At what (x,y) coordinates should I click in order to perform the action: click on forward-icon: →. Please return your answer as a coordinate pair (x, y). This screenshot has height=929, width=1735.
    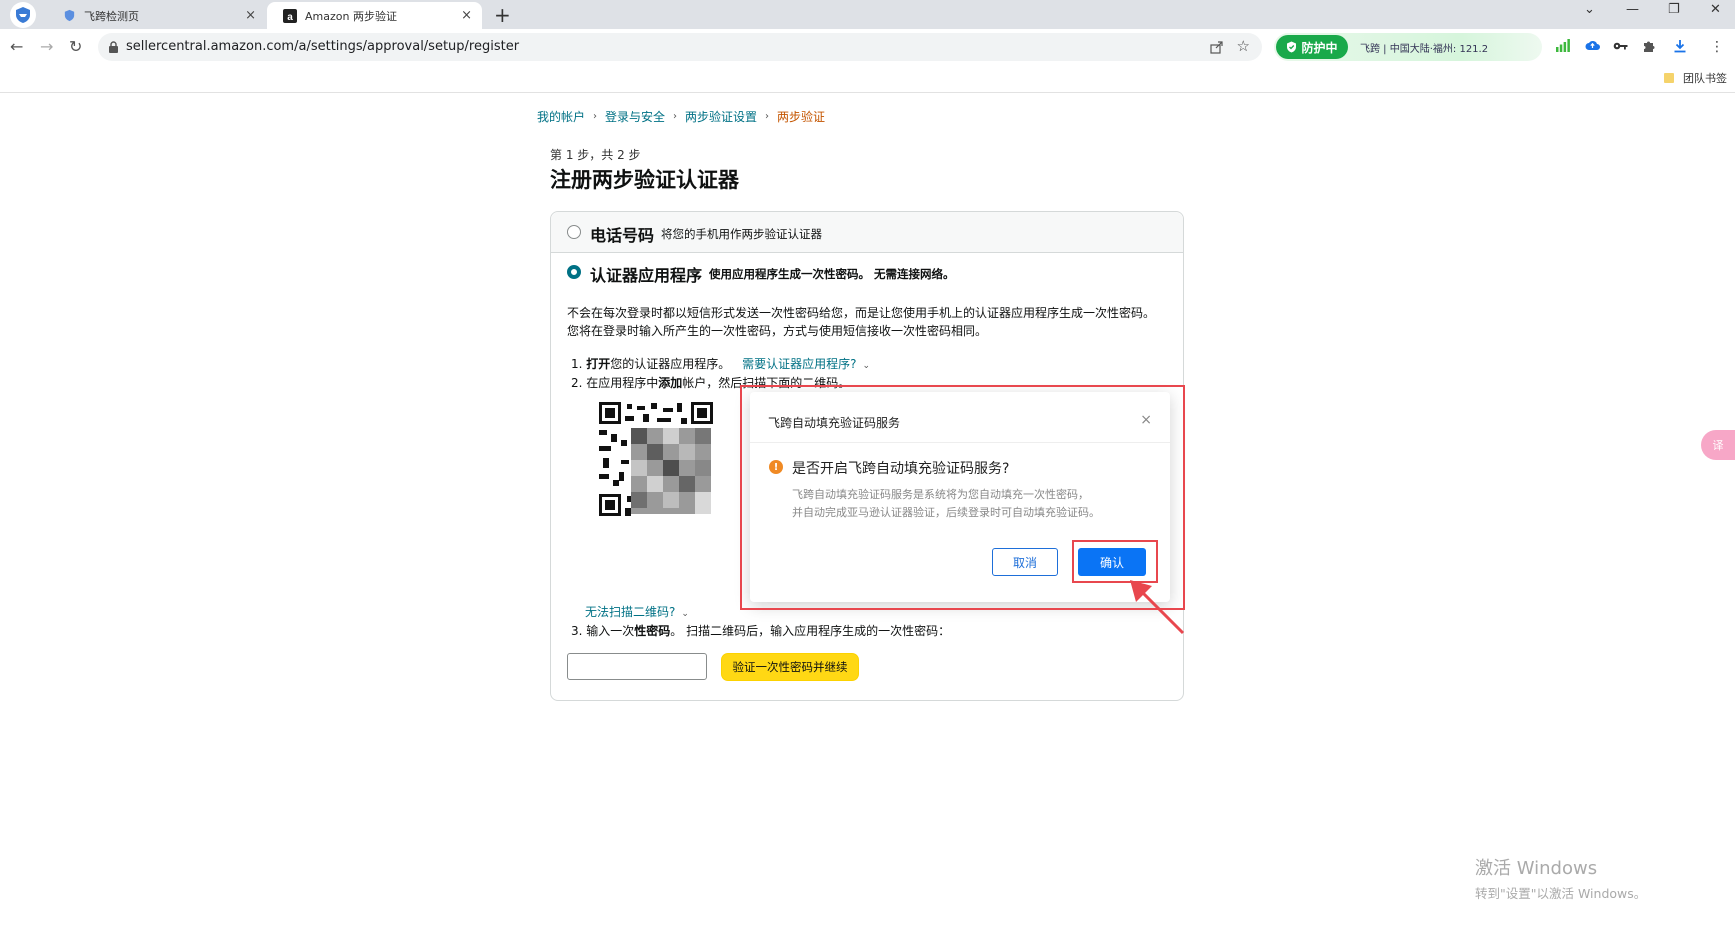
    Looking at the image, I should click on (46, 46).